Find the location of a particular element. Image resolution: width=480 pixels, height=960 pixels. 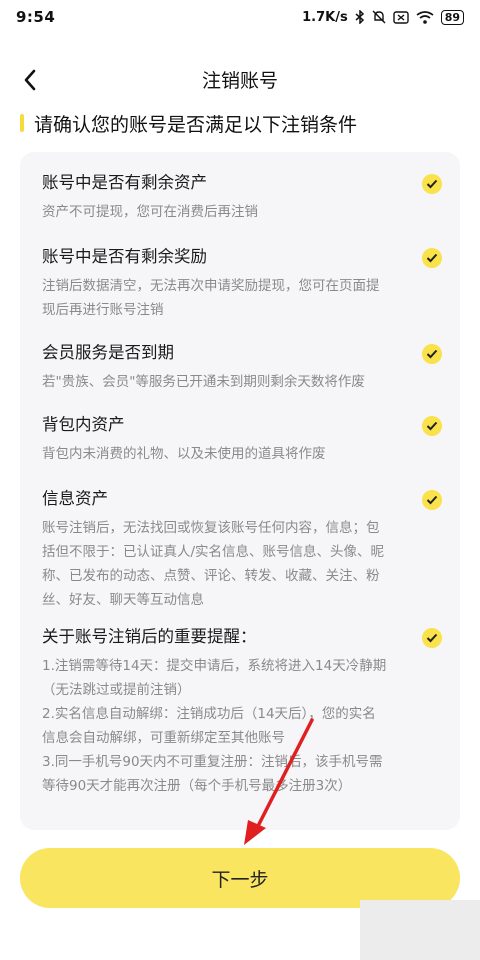

page-title: 注销账号 is located at coordinates (239, 81).